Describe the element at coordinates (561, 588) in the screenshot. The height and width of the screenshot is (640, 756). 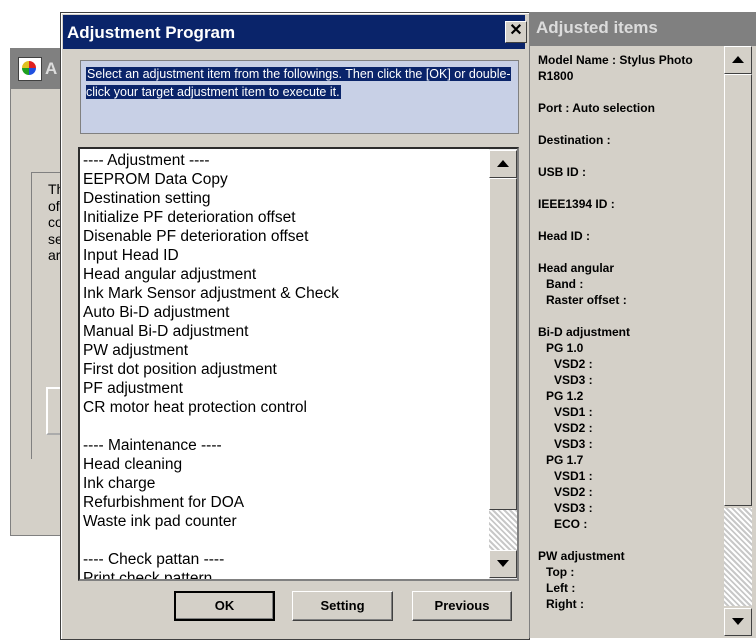
I see `adjusted-item-line: Left :` at that location.